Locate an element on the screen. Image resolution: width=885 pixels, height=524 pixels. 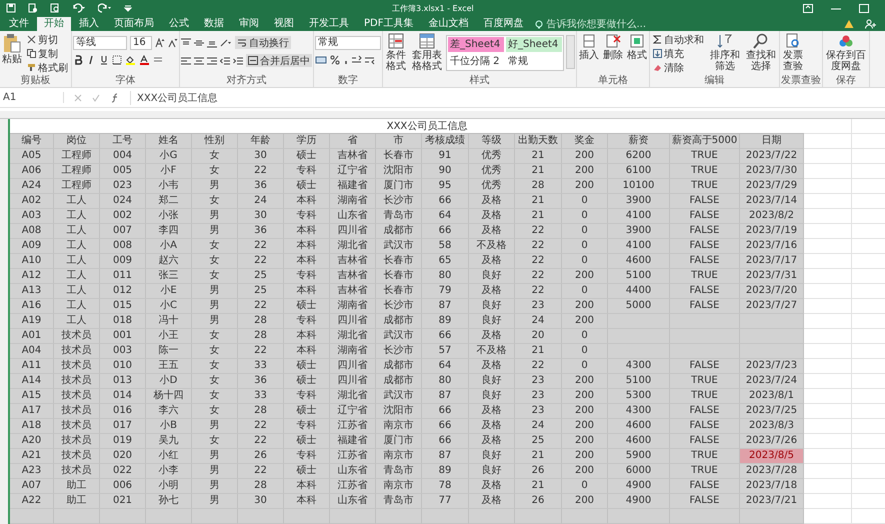
conditional-format-button: 条件格式 is located at coordinates (396, 52).